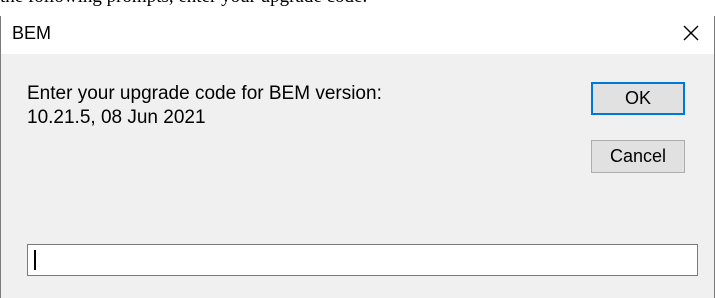 This screenshot has width=715, height=298. What do you see at coordinates (116, 117) in the screenshot?
I see `prompt-line-2: 10.21.5, 08 Jun 2021` at bounding box center [116, 117].